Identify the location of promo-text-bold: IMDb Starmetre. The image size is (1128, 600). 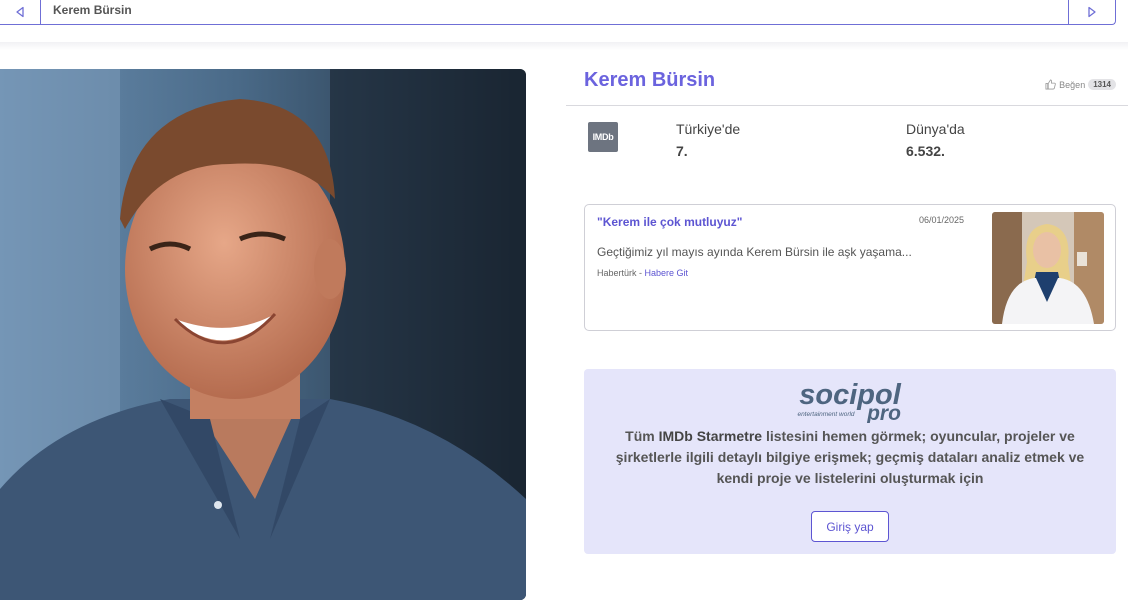
(710, 436).